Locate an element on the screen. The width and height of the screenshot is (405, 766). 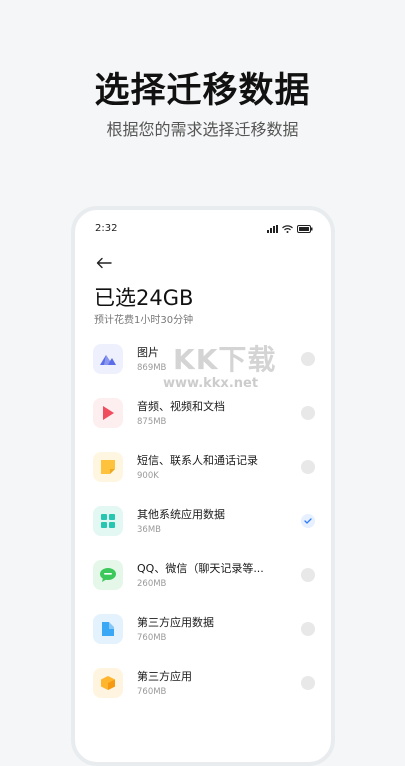
item-size: 869MB is located at coordinates (152, 368).